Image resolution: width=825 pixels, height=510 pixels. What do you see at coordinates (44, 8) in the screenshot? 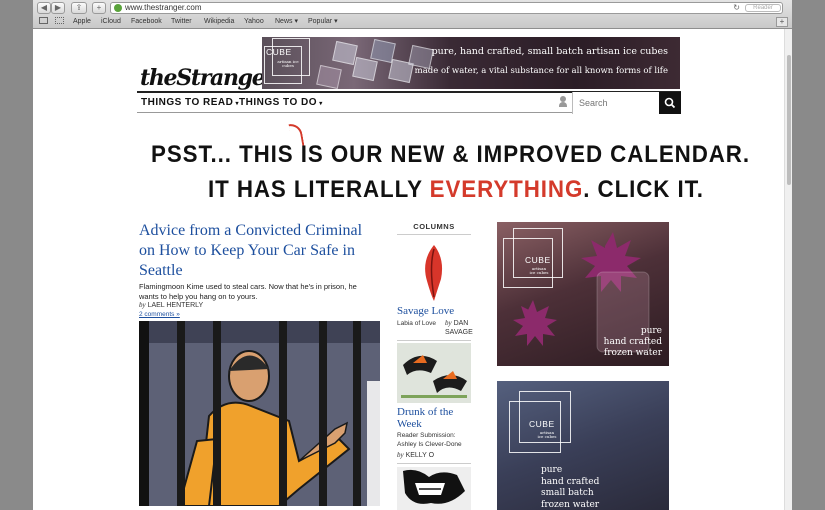
I see `back-button: ◀` at bounding box center [44, 8].